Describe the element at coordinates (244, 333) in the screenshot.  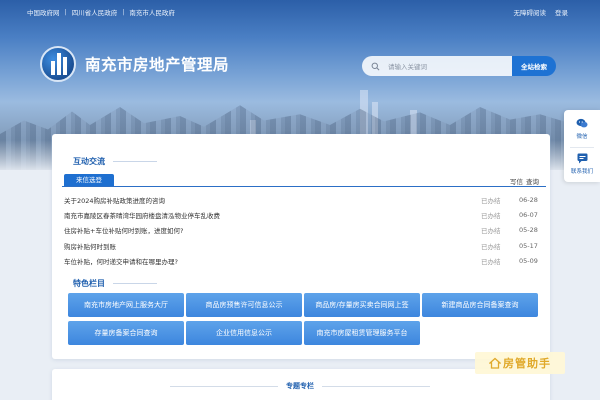
I see `credit-info-button: 企业信用信息公示` at that location.